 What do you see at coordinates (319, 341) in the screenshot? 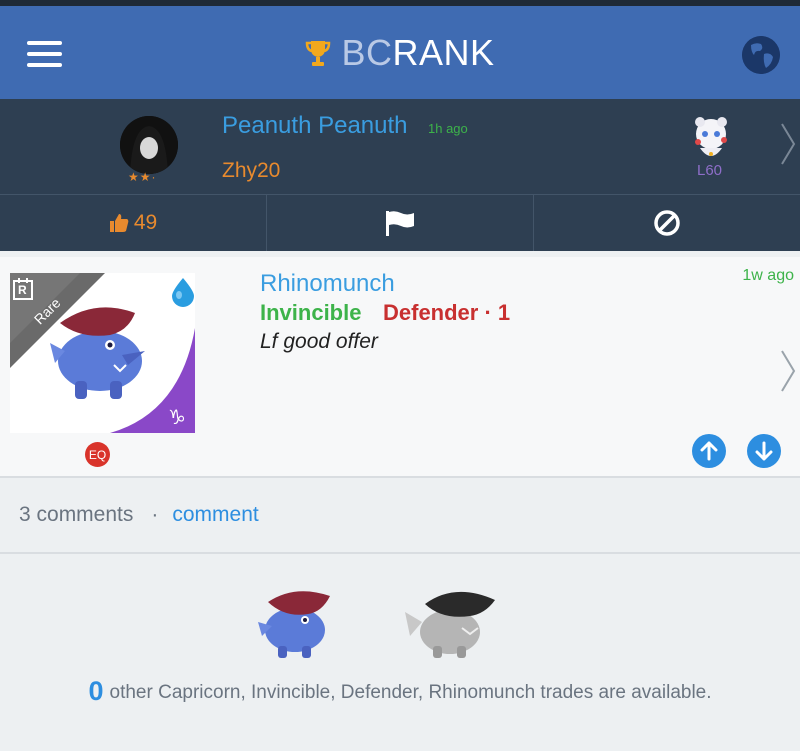
I see `trade-note: Lf good offer` at bounding box center [319, 341].